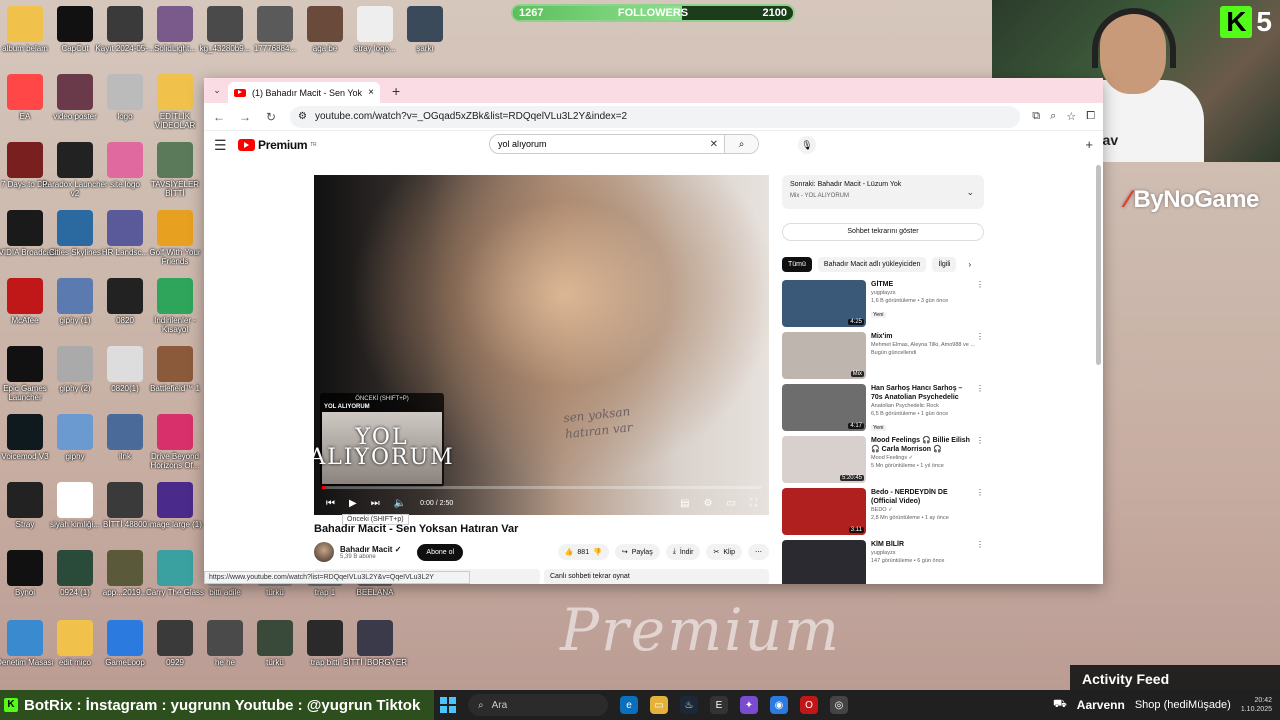 Image resolution: width=1280 pixels, height=720 pixels. What do you see at coordinates (440, 552) in the screenshot?
I see `subscribe-button: Abone ol` at bounding box center [440, 552].